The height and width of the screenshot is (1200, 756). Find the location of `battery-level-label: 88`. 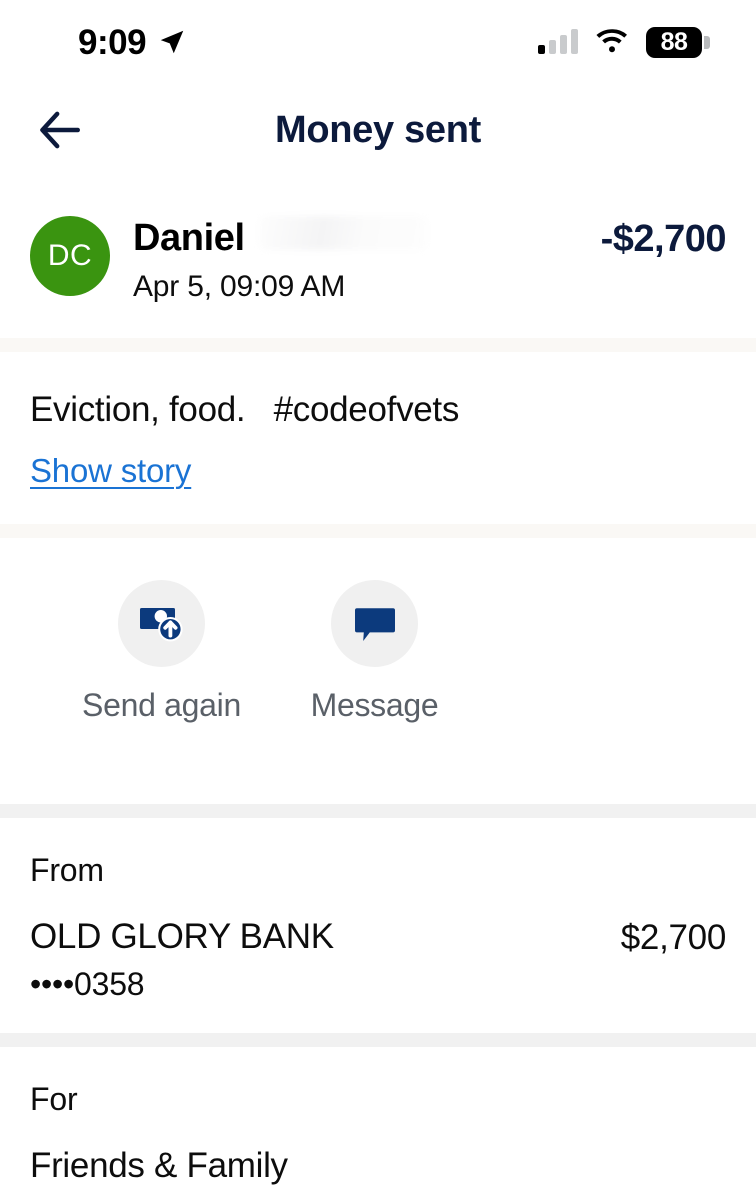

battery-level-label: 88 is located at coordinates (674, 41).